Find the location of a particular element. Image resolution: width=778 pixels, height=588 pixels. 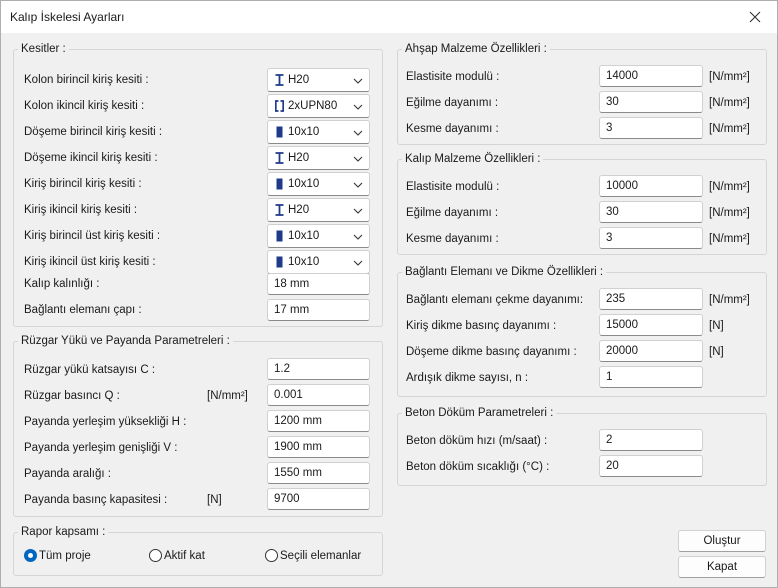

field-label: Kalıp kalınlığı : is located at coordinates (62, 284).